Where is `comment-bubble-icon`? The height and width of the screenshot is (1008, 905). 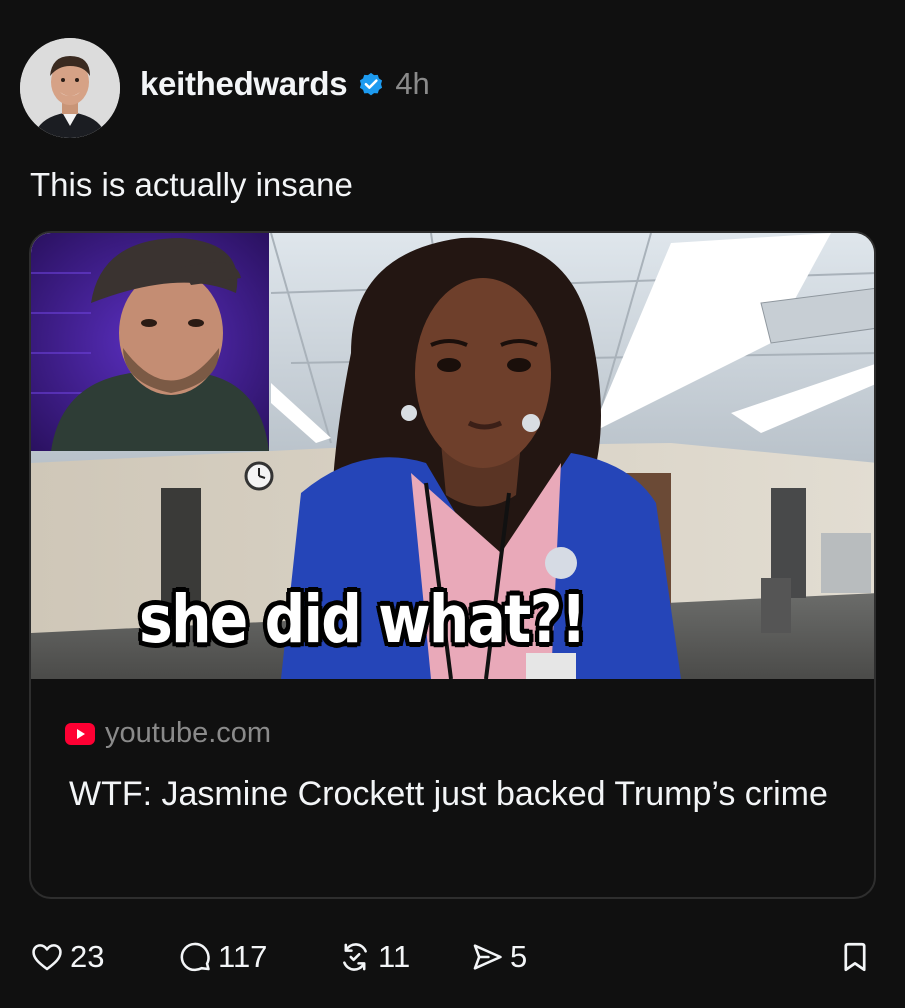
comment-bubble-icon is located at coordinates (195, 957).